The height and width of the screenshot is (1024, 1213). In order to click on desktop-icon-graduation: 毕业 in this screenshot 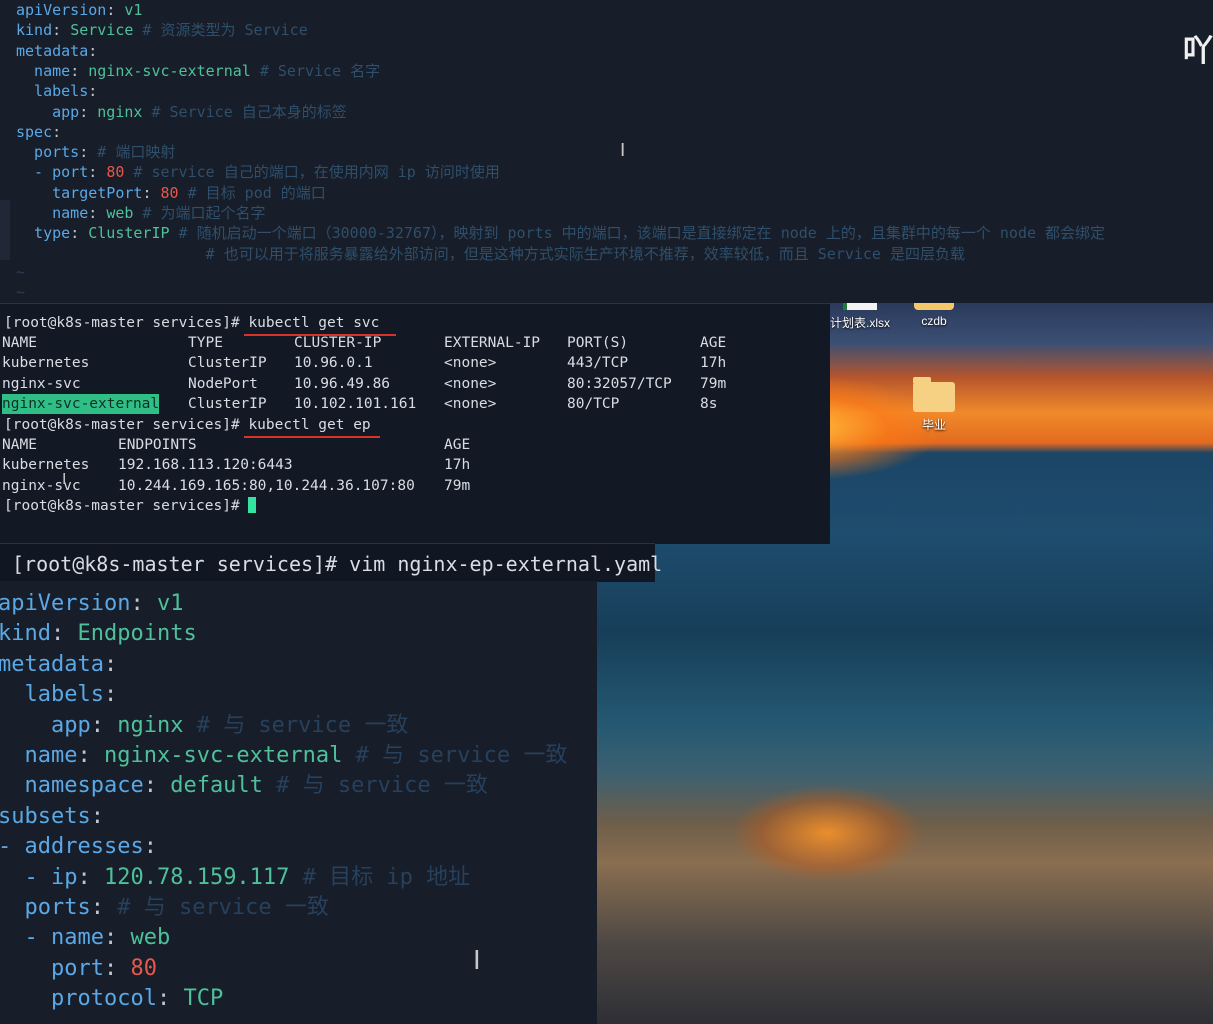, I will do `click(934, 405)`.